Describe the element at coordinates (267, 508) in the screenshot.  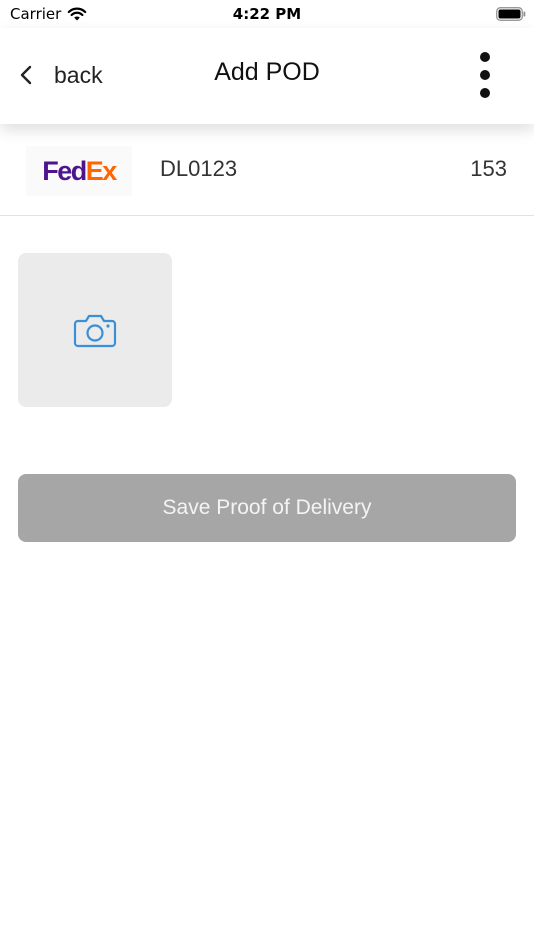
I see `save-proof-of-delivery-button: Save Proof of Delivery` at that location.